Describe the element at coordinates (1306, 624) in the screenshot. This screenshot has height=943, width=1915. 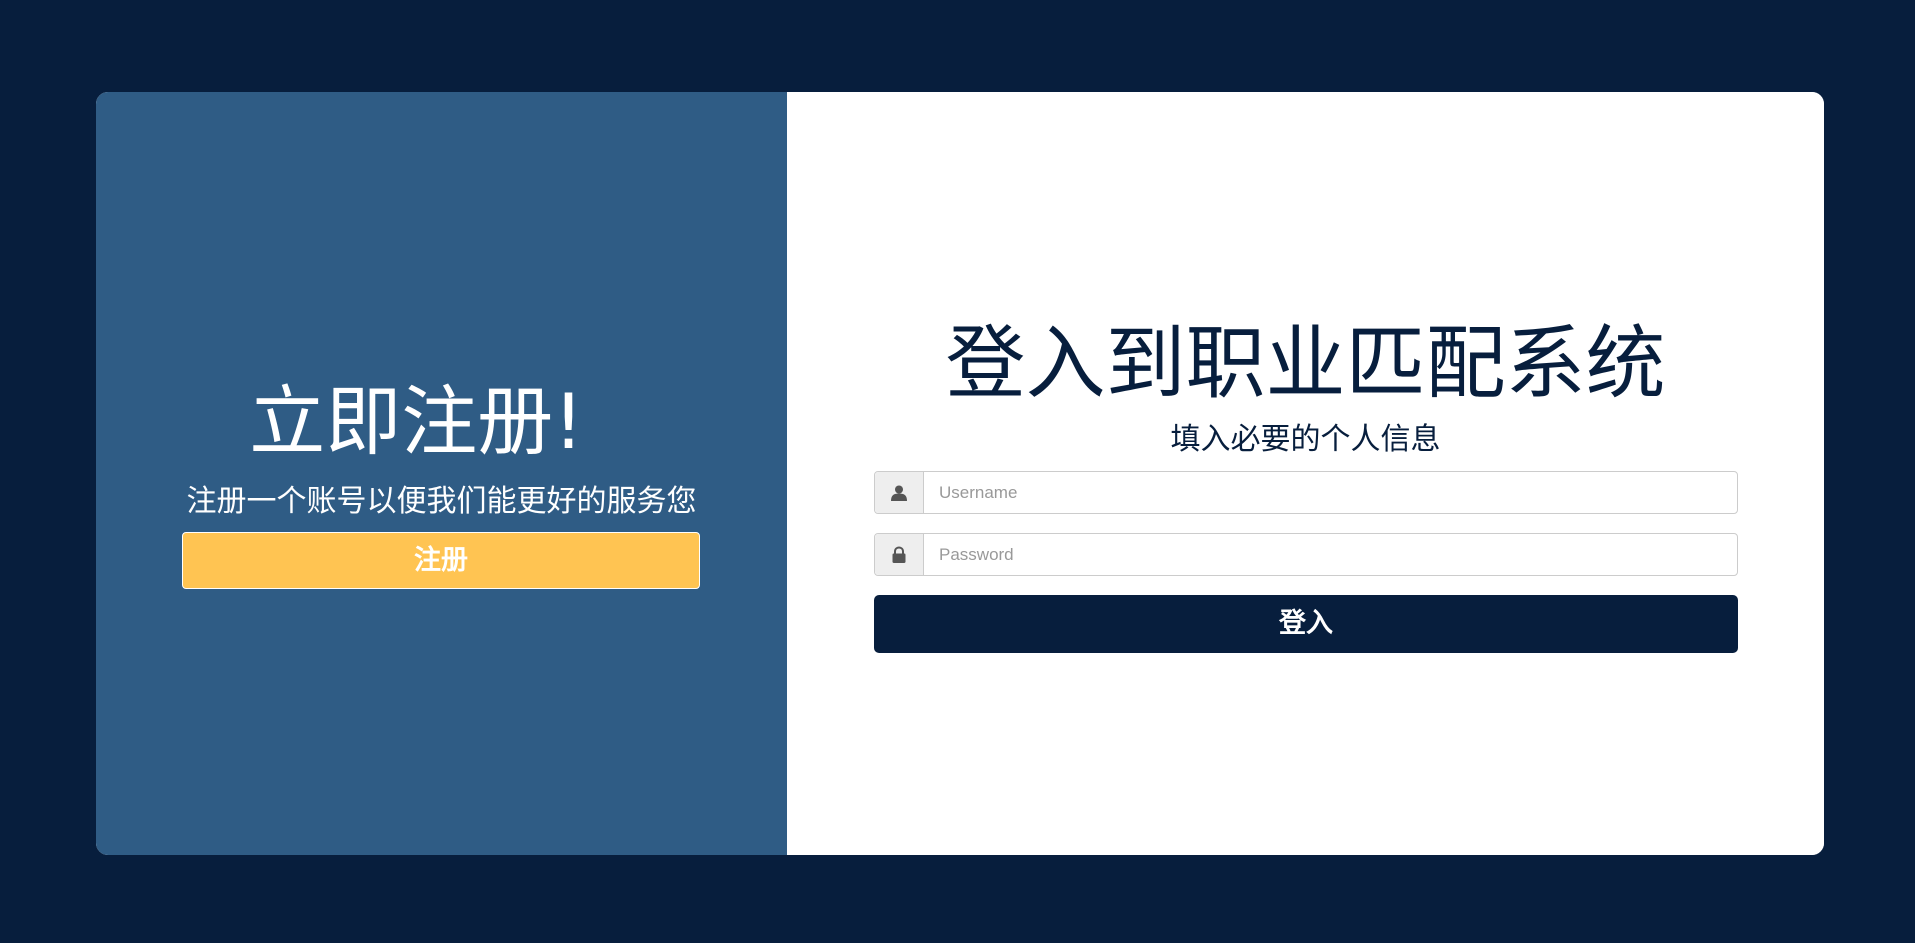
I see `login-button: 登入` at that location.